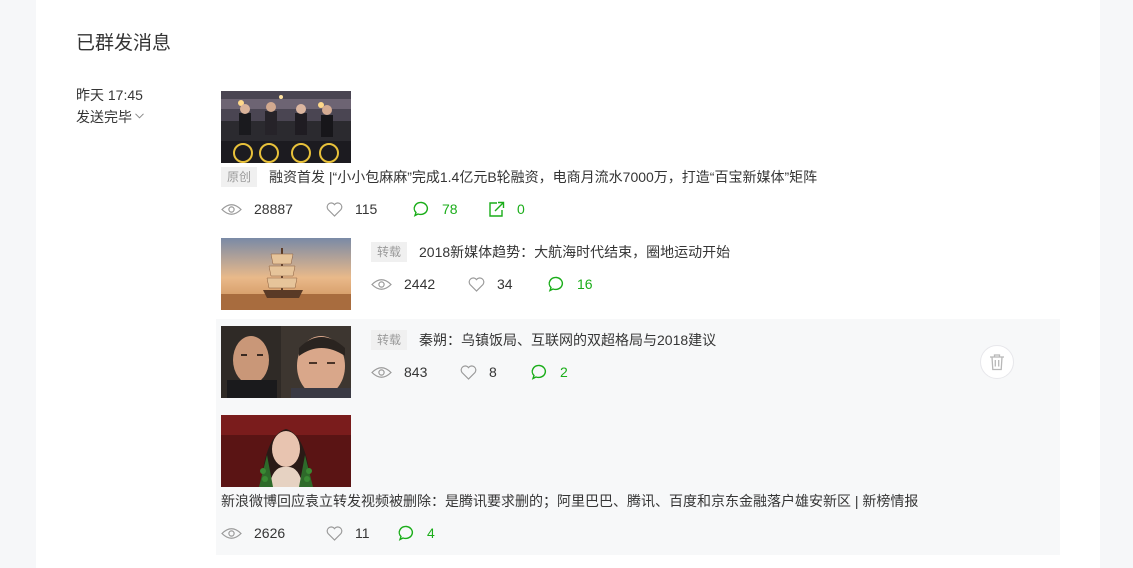  I want to click on read-count: 2442, so click(419, 284).